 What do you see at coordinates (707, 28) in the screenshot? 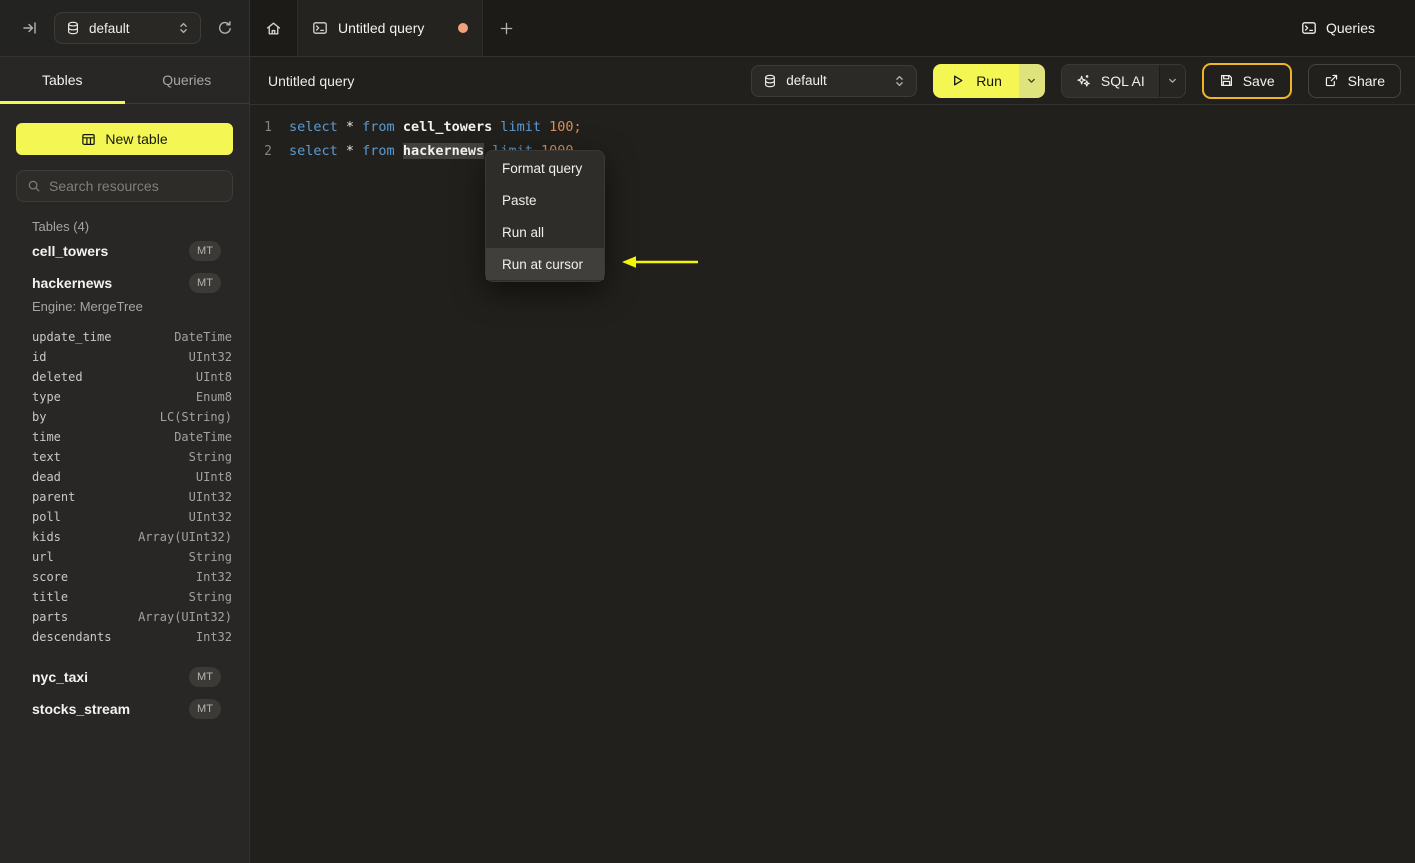
I see `top-bar: default Untitled query Queries` at bounding box center [707, 28].